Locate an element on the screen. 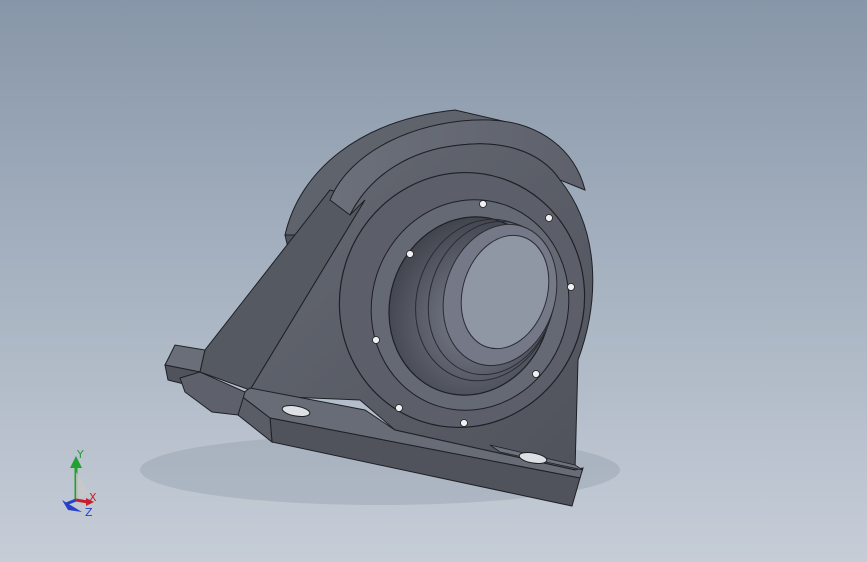 The width and height of the screenshot is (867, 562). orientation-triad: Y X Z is located at coordinates (82, 484).